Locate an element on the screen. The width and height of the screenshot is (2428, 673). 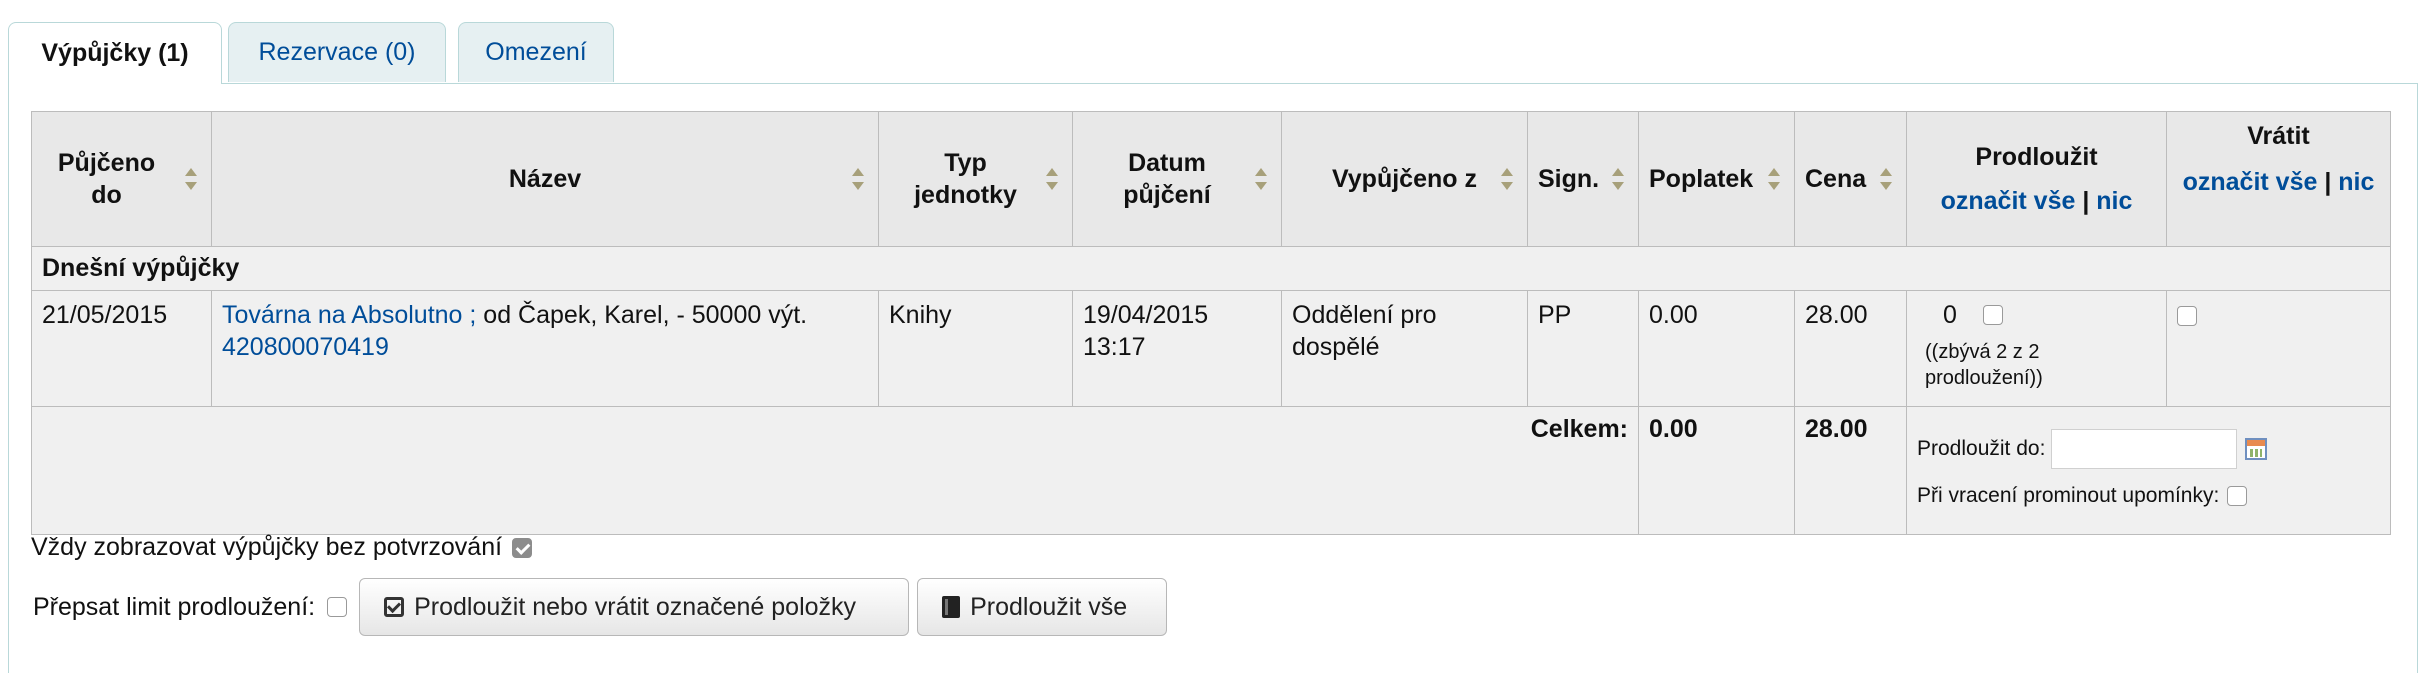
renew-or-return-label: Prodloužit nebo vrátit označené položky is located at coordinates (635, 606).